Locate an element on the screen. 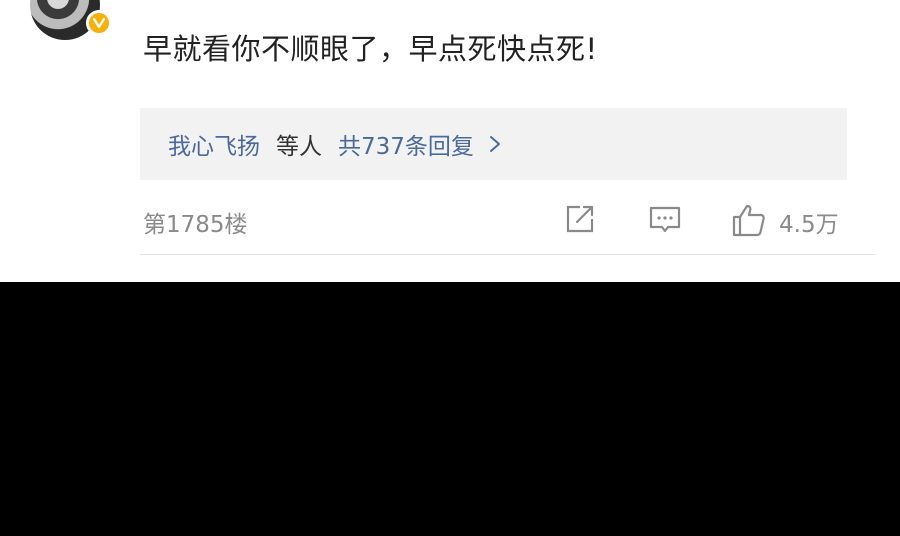 The height and width of the screenshot is (536, 900). comment-button is located at coordinates (665, 221).